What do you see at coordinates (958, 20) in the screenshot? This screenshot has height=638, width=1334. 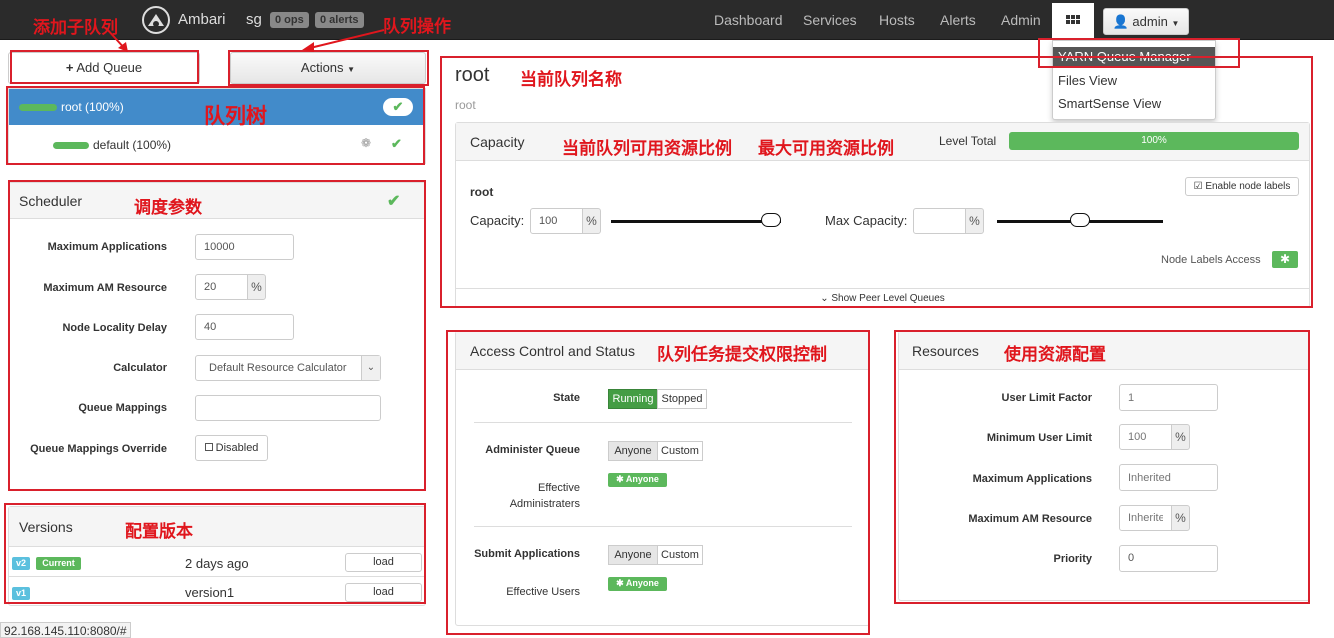 I see `nav-alerts: Alerts` at bounding box center [958, 20].